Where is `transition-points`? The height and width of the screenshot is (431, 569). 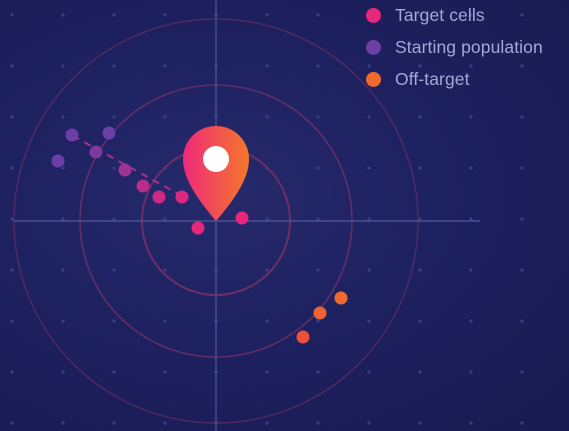 transition-points is located at coordinates (153, 183).